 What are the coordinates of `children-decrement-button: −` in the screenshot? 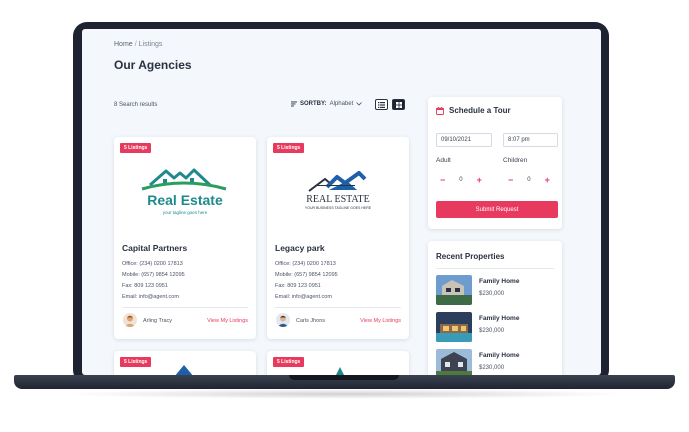 It's located at (510, 180).